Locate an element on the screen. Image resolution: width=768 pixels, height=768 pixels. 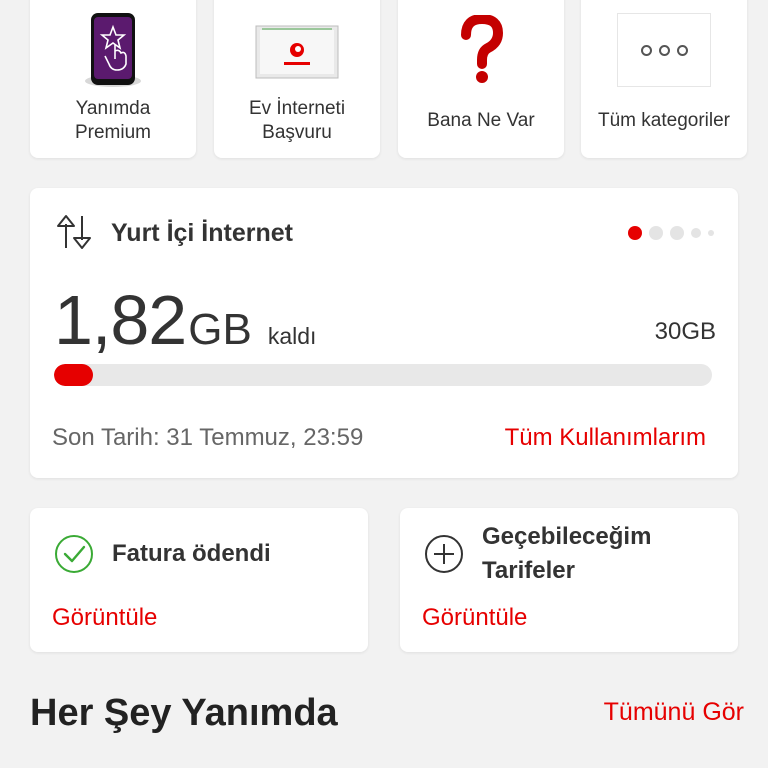
category-label: Bana Ne Var is located at coordinates (481, 120).